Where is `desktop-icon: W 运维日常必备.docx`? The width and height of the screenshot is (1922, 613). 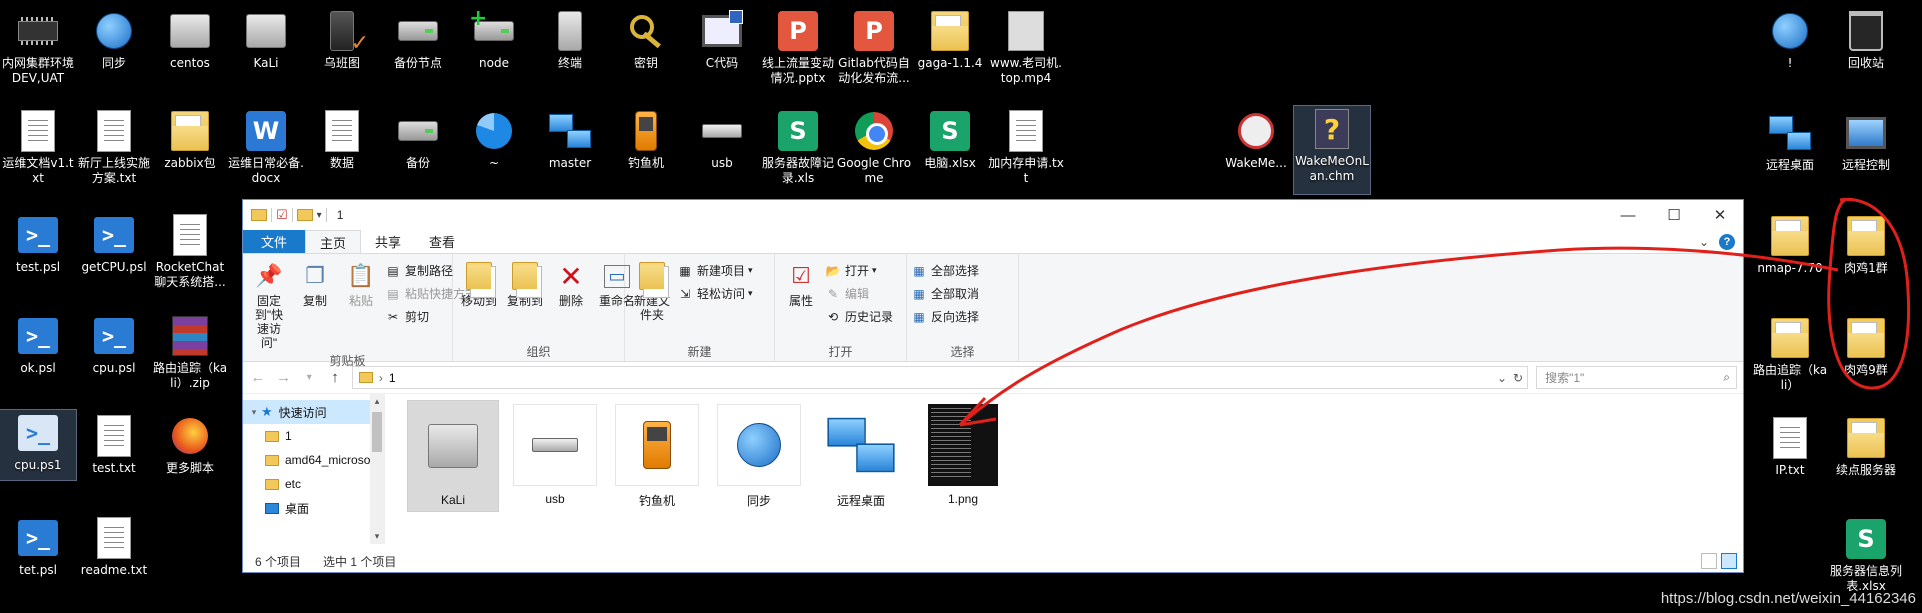
desktop-icon: W 运维日常必备.docx is located at coordinates (266, 147).